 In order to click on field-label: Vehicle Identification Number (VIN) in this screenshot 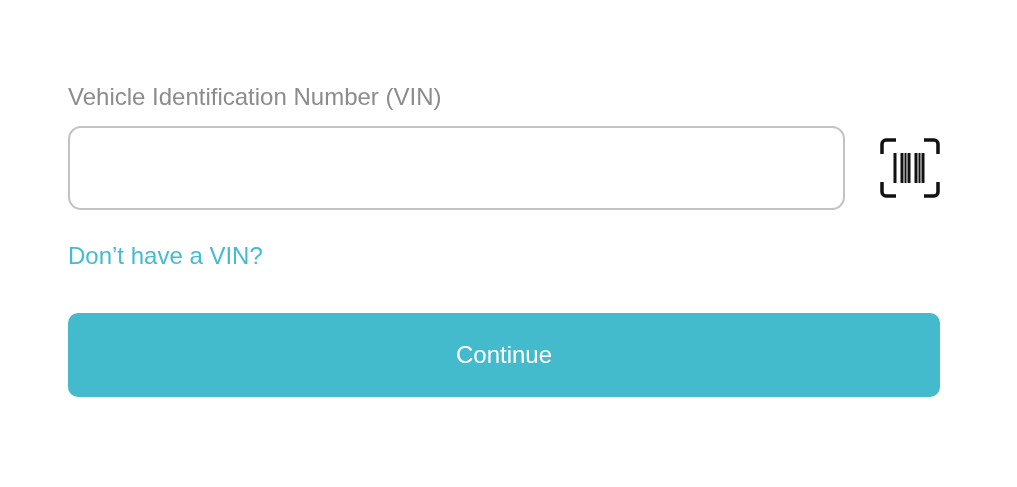, I will do `click(255, 97)`.